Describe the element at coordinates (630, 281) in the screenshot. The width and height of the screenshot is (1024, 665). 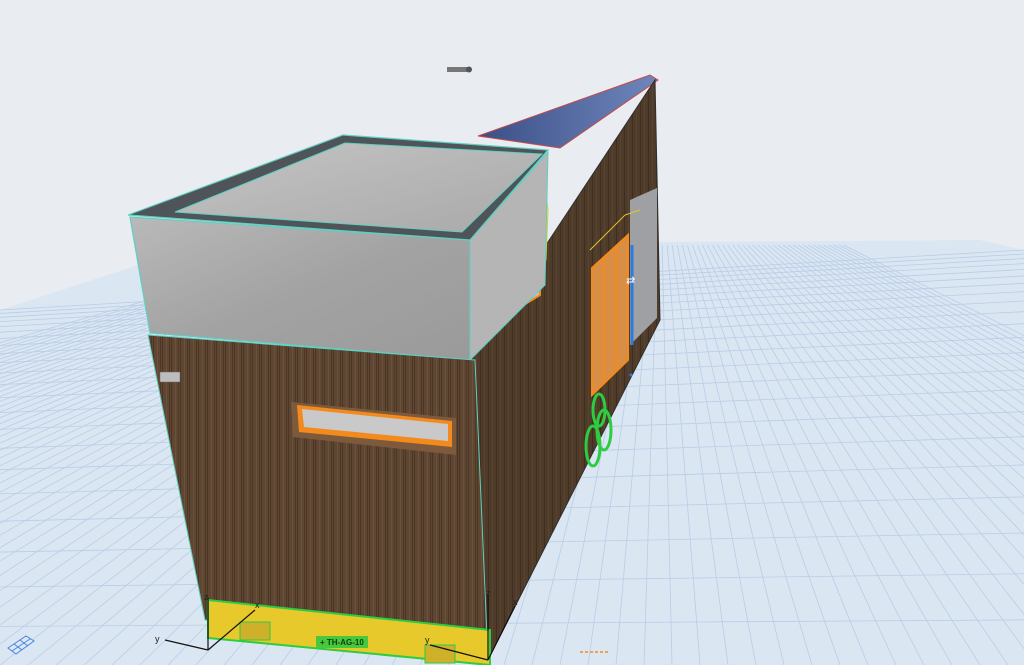
I see `section-marker-icon: ⇄` at that location.